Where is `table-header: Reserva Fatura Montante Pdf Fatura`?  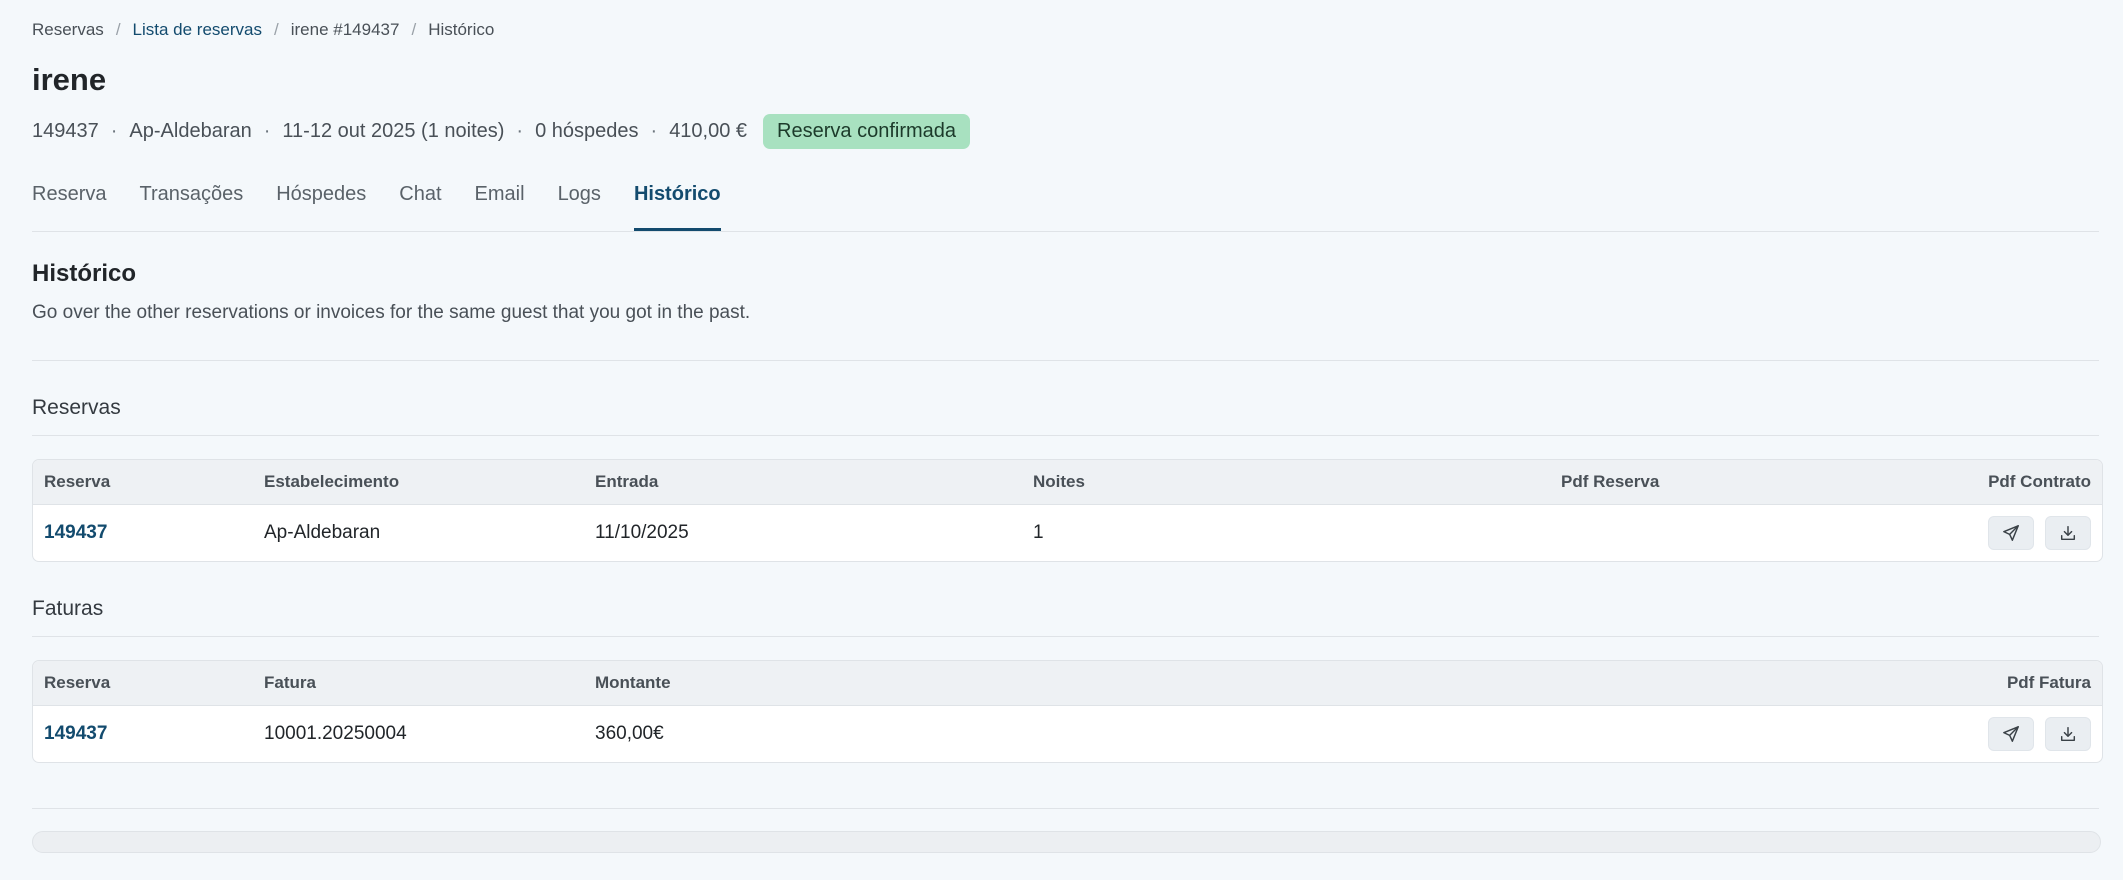
table-header: Reserva Fatura Montante Pdf Fatura is located at coordinates (1067, 683).